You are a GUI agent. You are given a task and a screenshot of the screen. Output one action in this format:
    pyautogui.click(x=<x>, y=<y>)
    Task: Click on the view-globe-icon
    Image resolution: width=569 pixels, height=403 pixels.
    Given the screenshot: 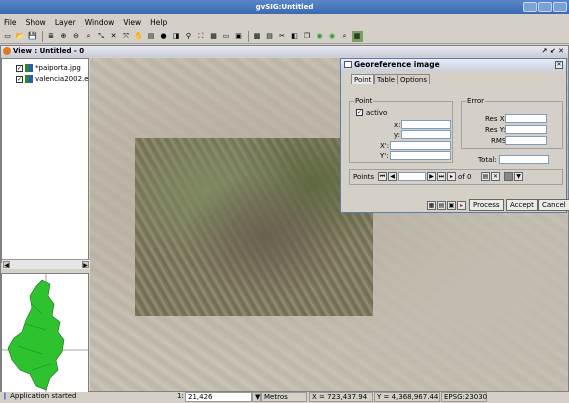 What is the action you would take?
    pyautogui.click(x=7, y=51)
    